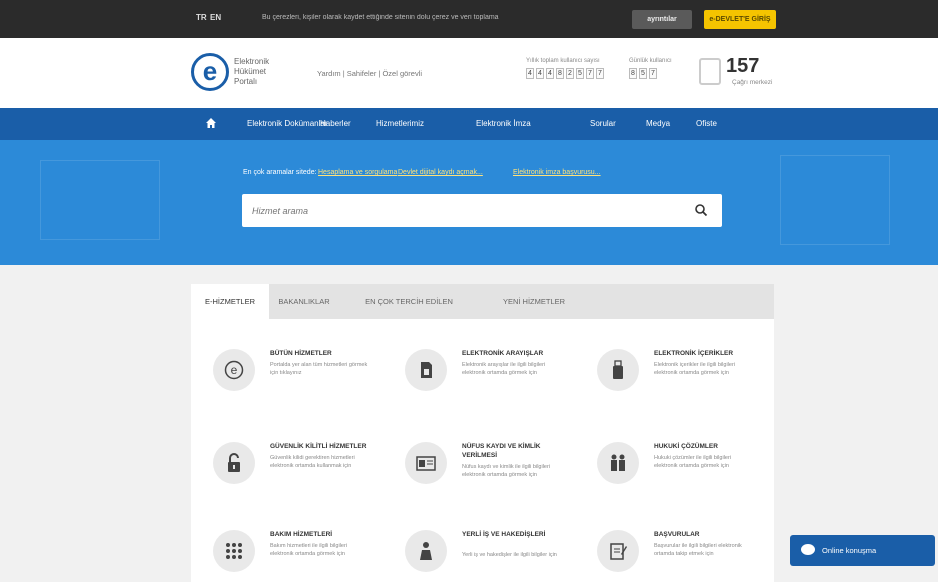 The height and width of the screenshot is (582, 938). I want to click on service-title: GÜVENLİK KİLİTLİ HİZMETLER, so click(318, 446).